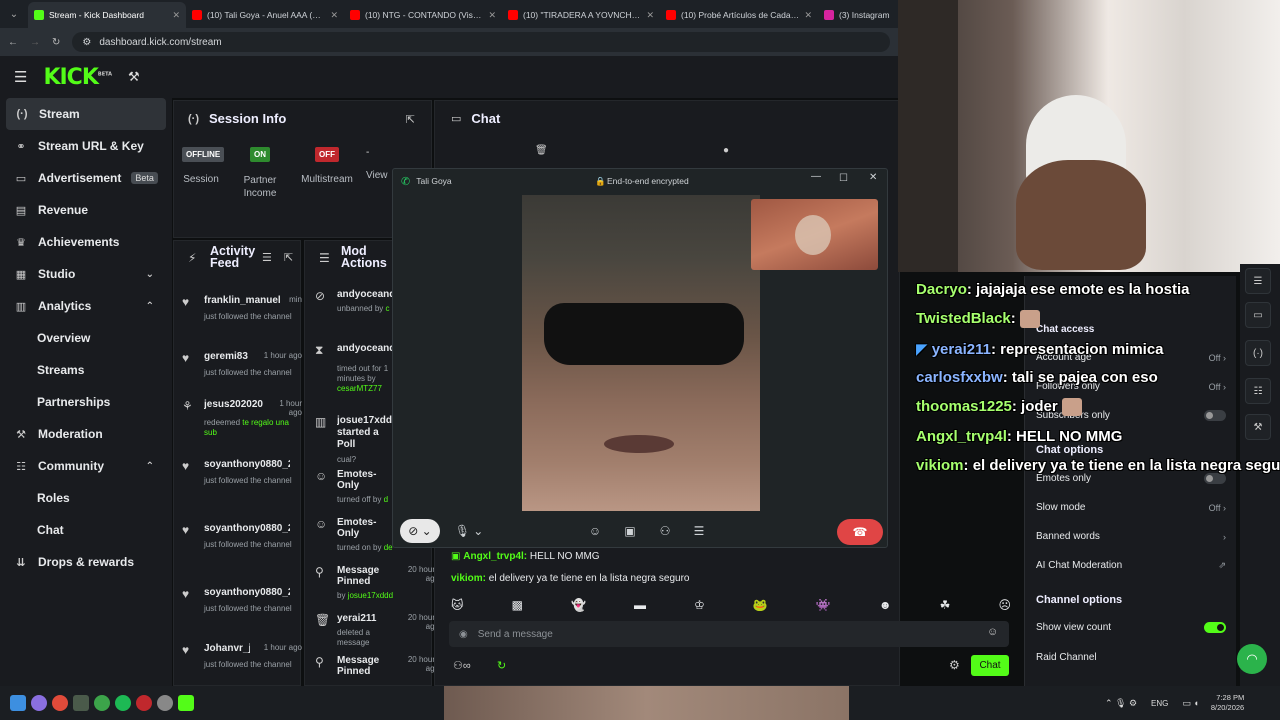 This screenshot has height=720, width=1280. What do you see at coordinates (86, 242) in the screenshot?
I see `sidebar-item-achievements: ♛ Achievements` at bounding box center [86, 242].